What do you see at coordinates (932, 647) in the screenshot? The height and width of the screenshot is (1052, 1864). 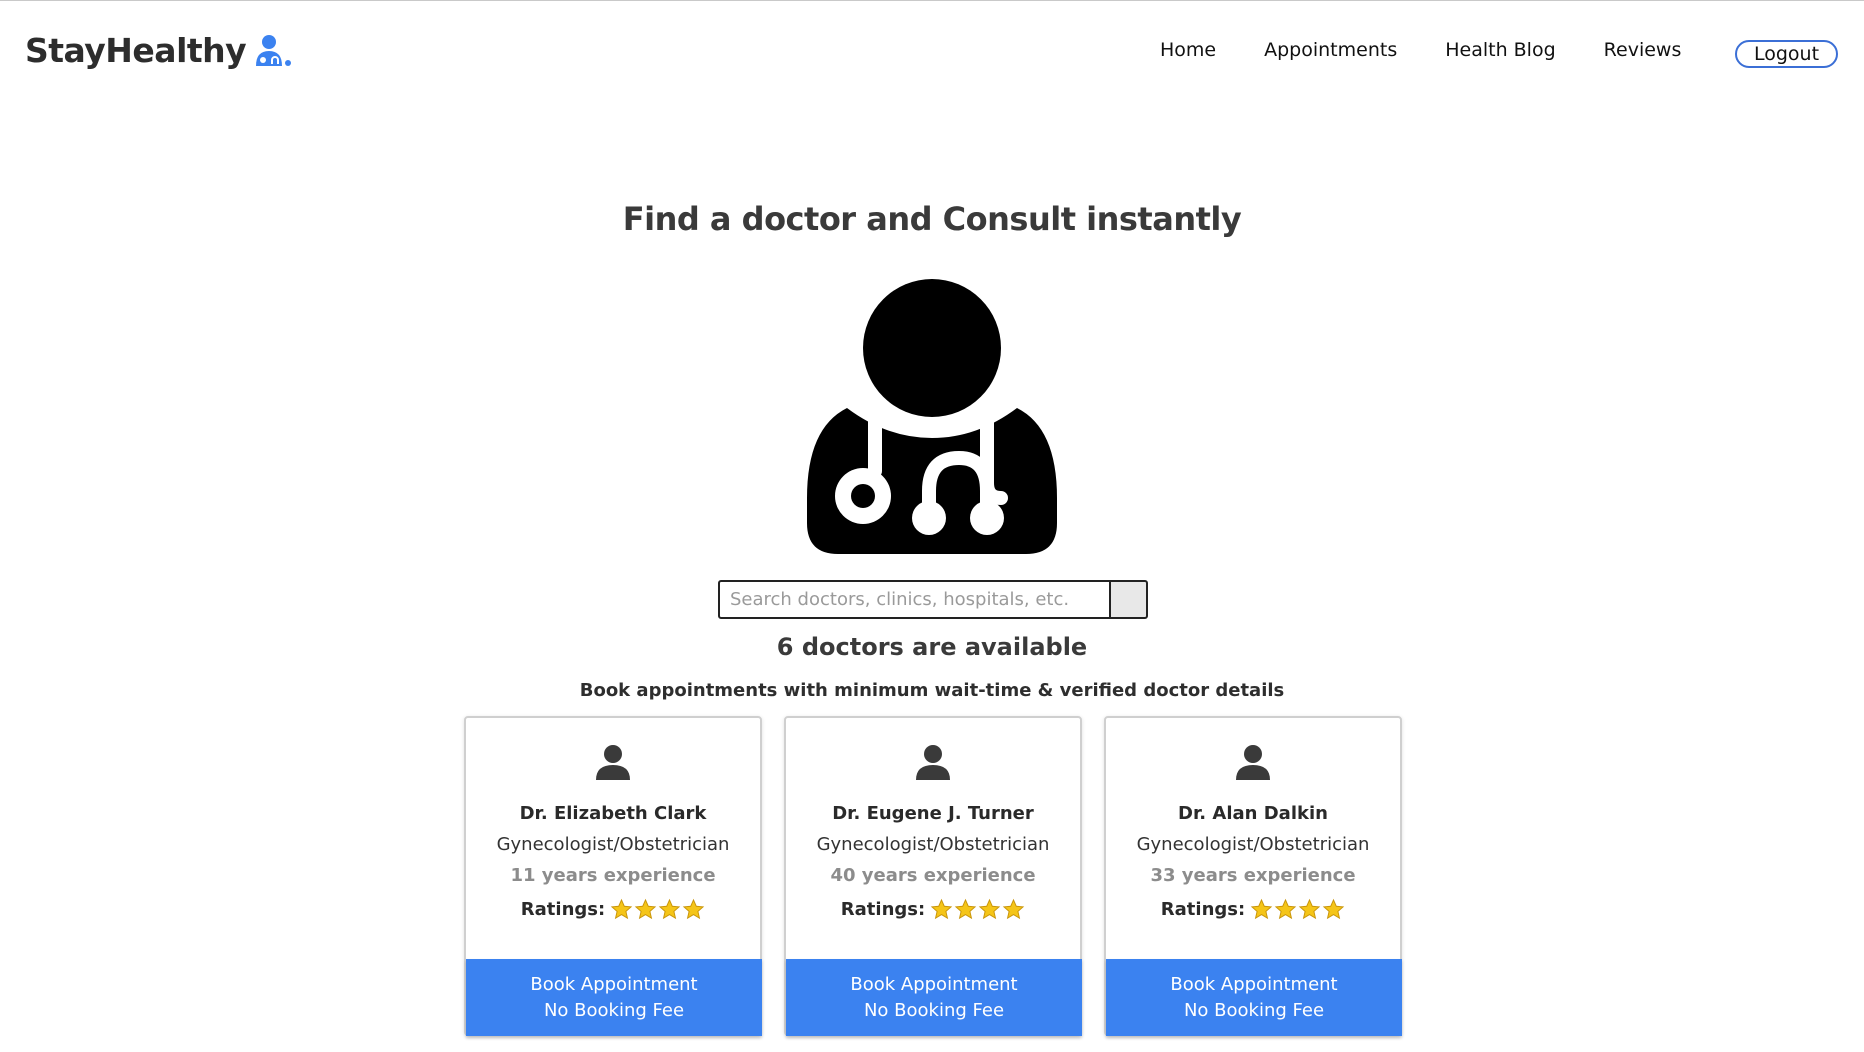 I see `doctor-count: 6 doctors are available` at bounding box center [932, 647].